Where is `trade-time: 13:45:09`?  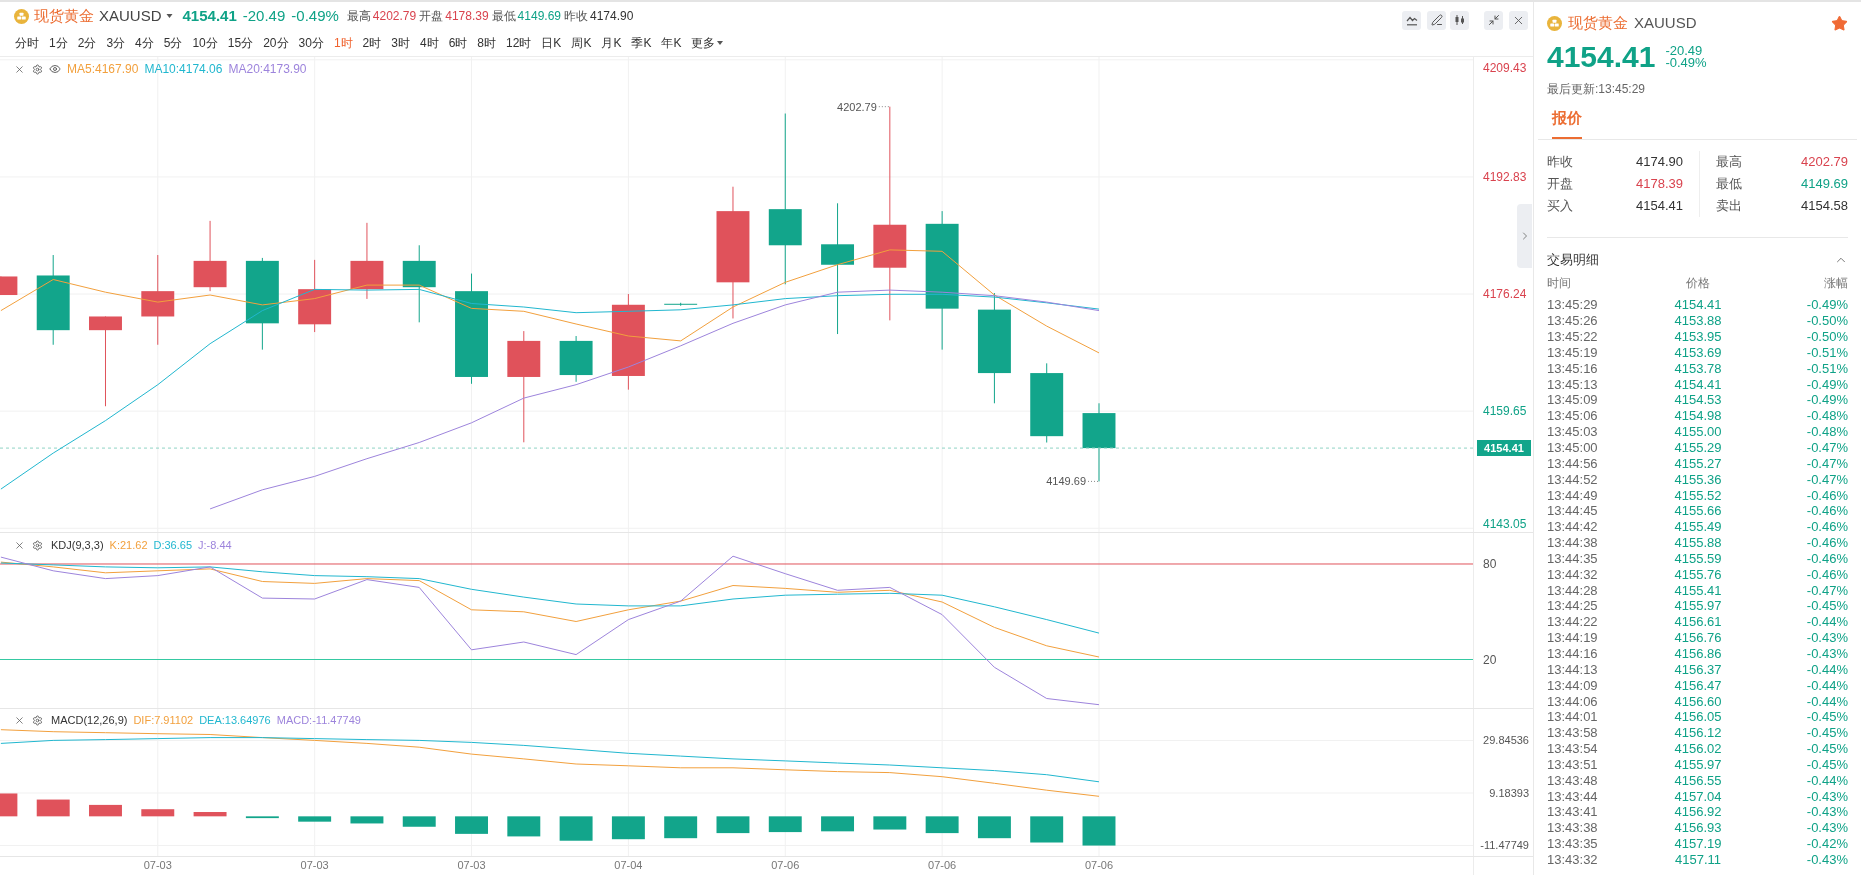 trade-time: 13:45:09 is located at coordinates (1572, 400).